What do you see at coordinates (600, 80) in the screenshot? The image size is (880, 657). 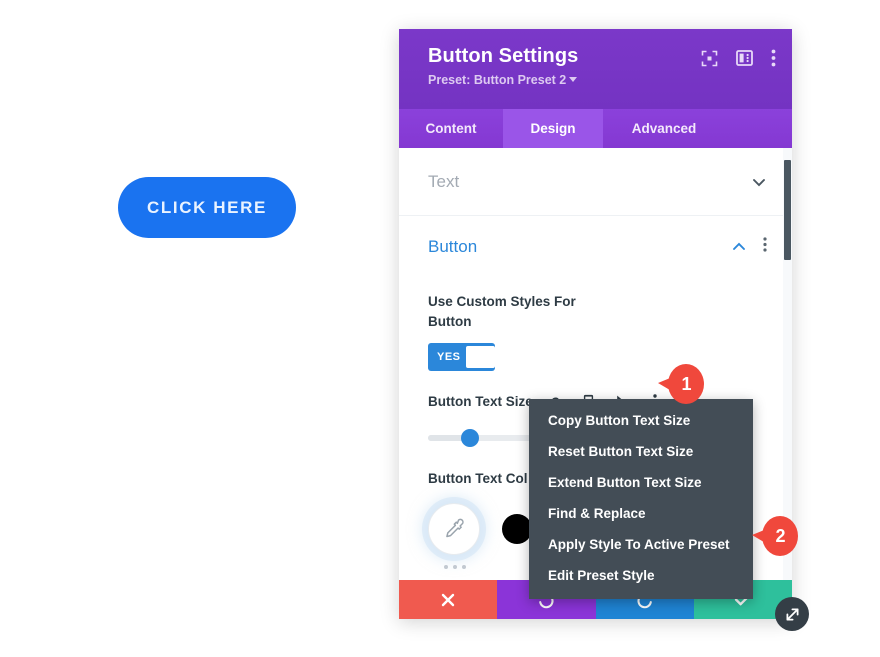 I see `preset-selector: Preset: Button Preset 2` at bounding box center [600, 80].